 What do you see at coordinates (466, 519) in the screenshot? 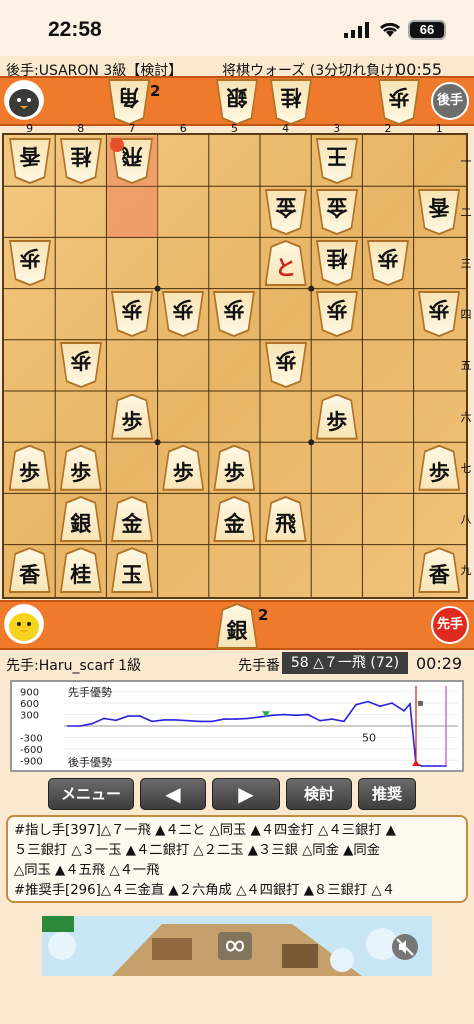
I see `rank-label: 八` at bounding box center [466, 519].